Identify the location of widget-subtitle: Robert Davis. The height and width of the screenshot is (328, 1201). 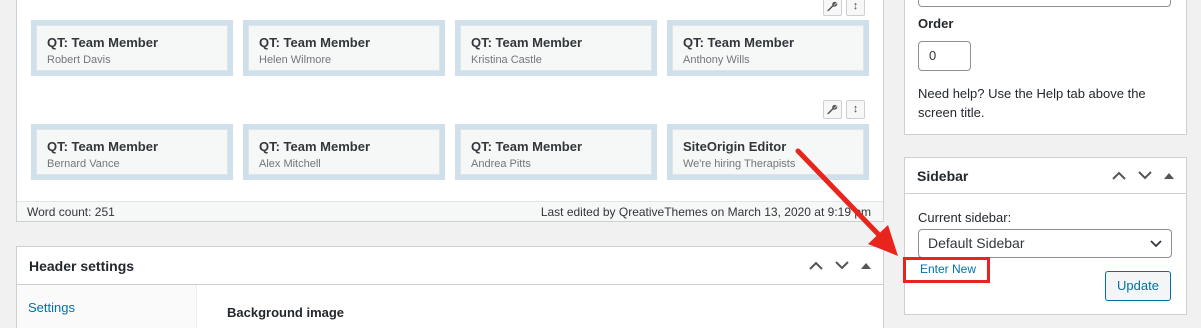
(79, 60).